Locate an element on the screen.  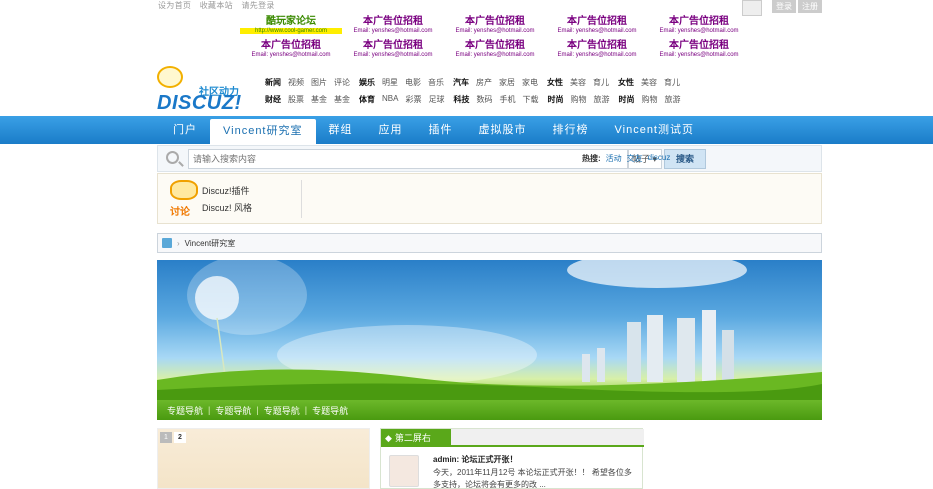
home-icon is located at coordinates (167, 243).